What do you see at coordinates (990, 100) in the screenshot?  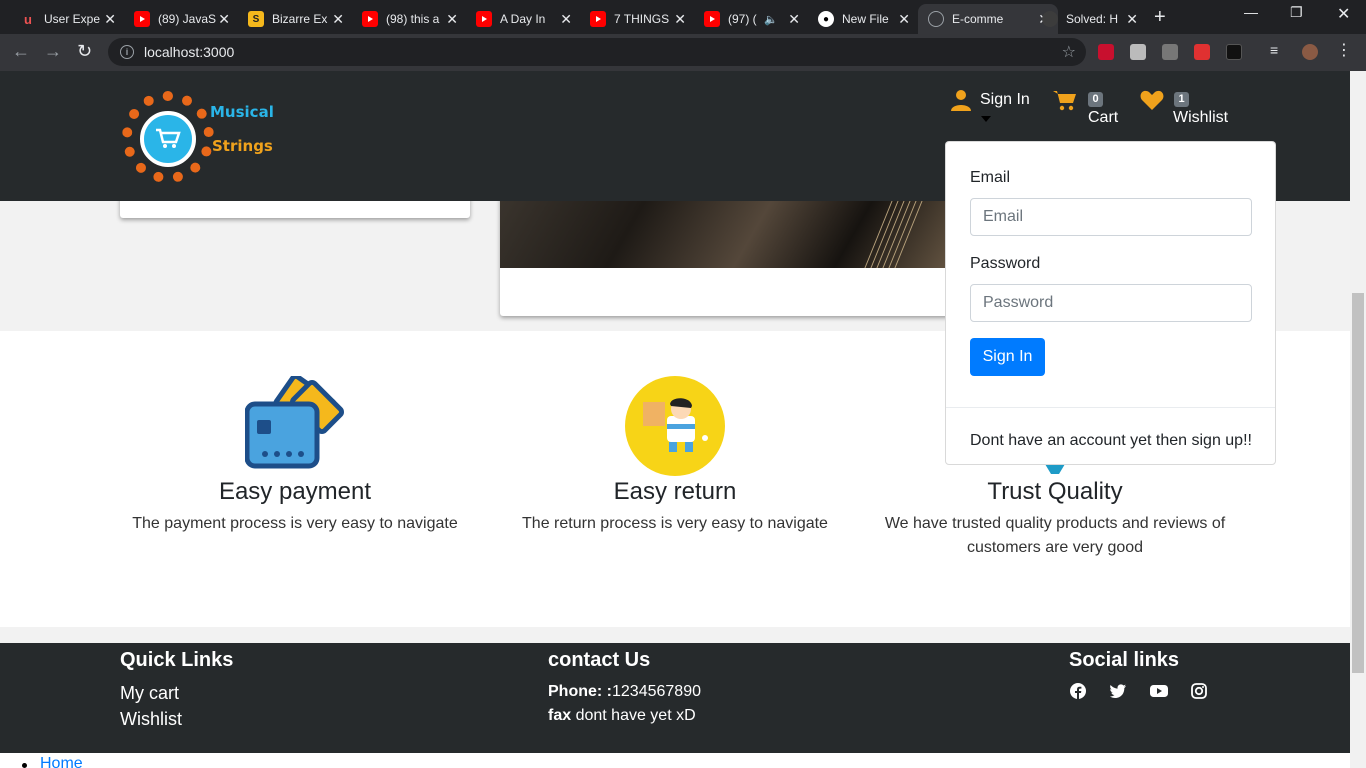 I see `signin-toggle: Sign In` at bounding box center [990, 100].